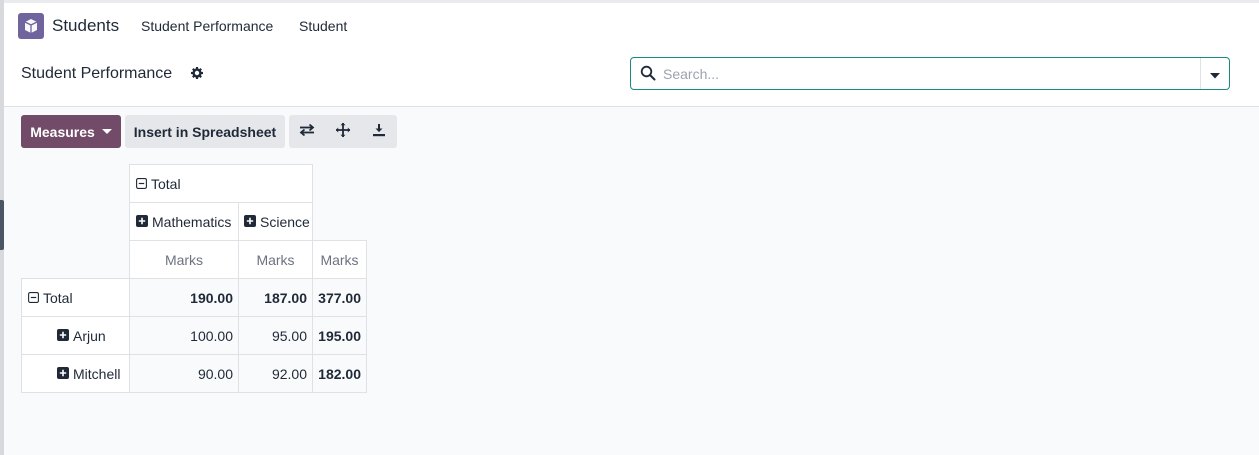 The image size is (1259, 455). I want to click on pivot-cell-total: 182.00, so click(339, 373).